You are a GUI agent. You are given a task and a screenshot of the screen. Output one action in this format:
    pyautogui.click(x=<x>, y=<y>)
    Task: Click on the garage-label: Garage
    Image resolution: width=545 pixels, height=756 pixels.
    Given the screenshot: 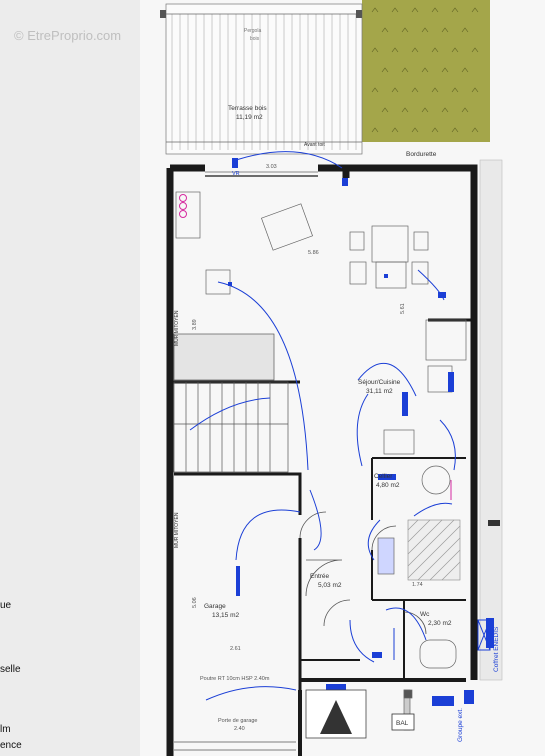 What is the action you would take?
    pyautogui.click(x=215, y=606)
    